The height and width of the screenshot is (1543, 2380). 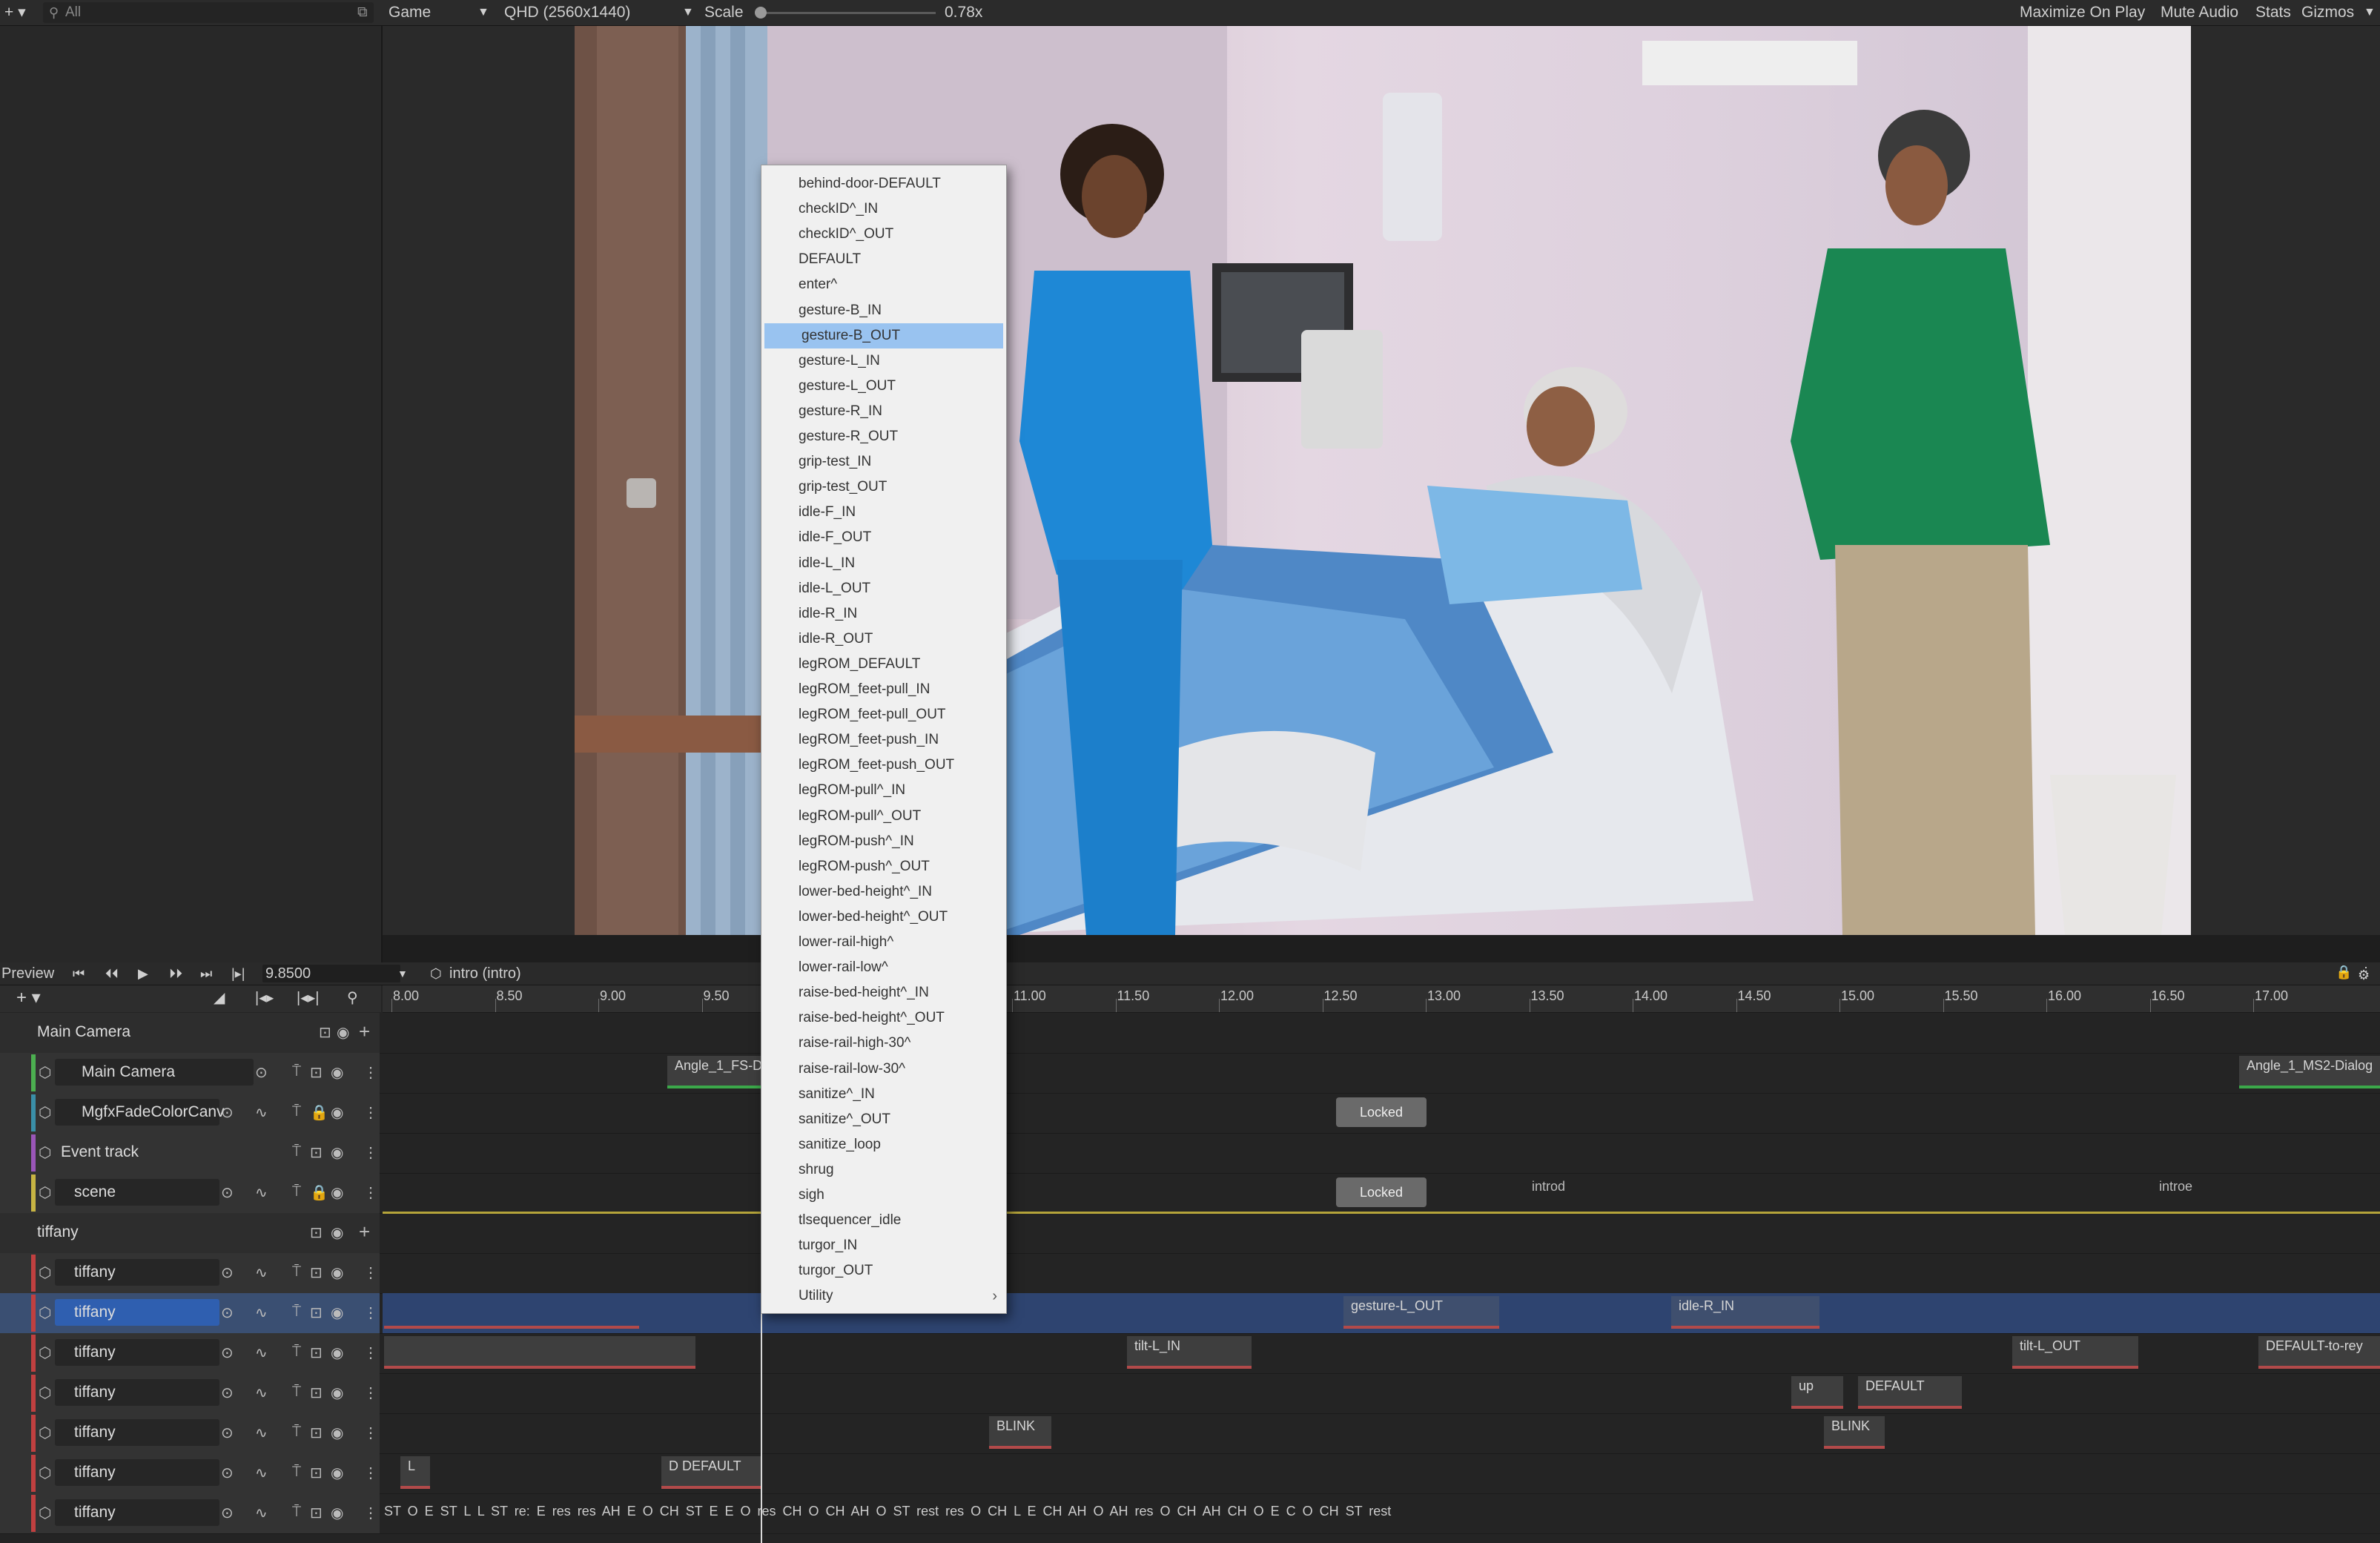 I want to click on view-mode-dropdown: Game, so click(x=410, y=12).